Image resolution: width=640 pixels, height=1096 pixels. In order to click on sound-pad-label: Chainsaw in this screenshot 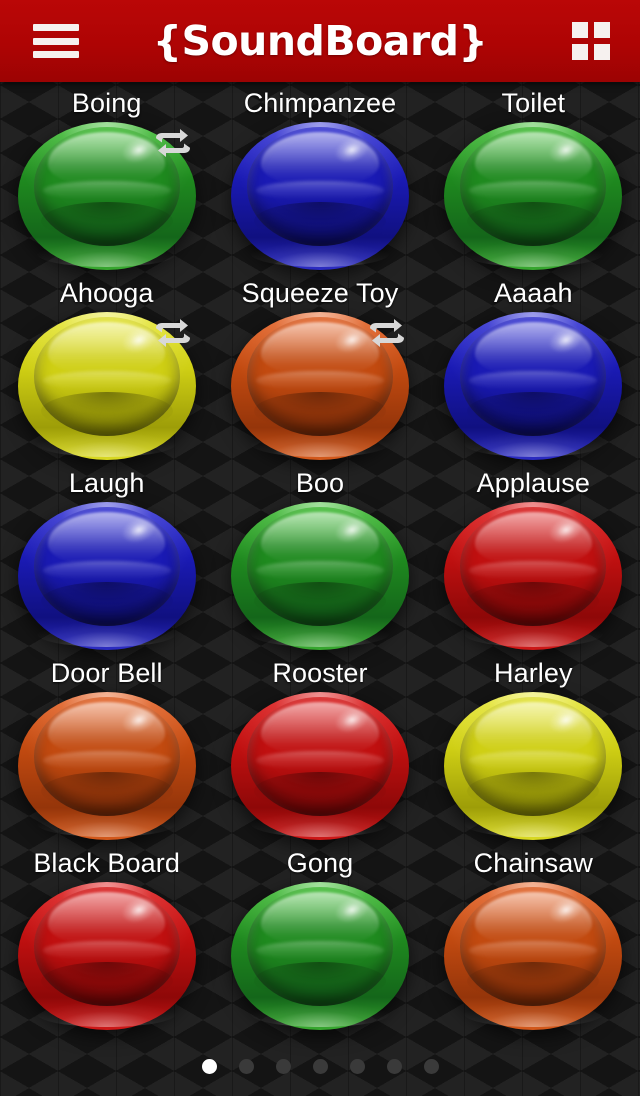, I will do `click(533, 863)`.